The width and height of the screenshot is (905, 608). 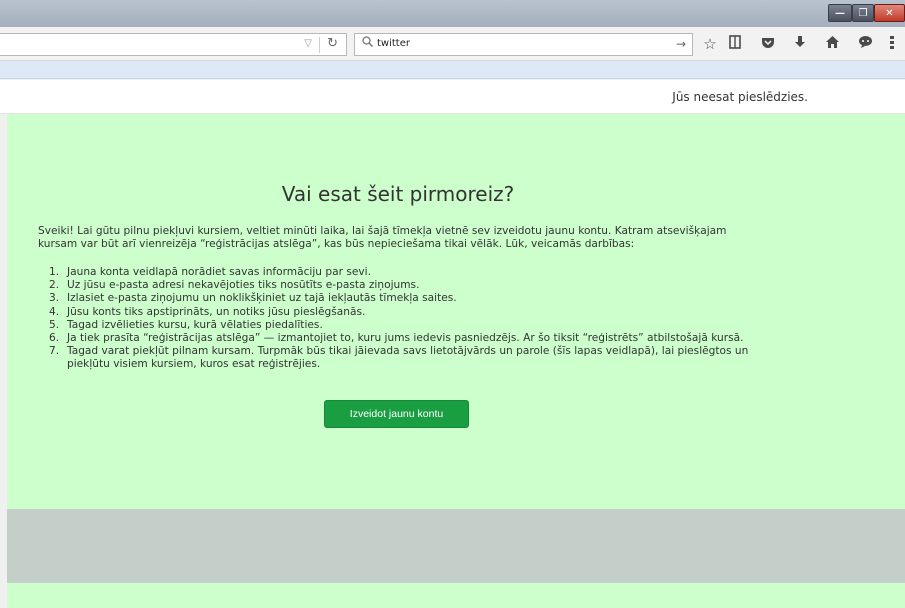 I want to click on step-number: 5., so click(x=54, y=324).